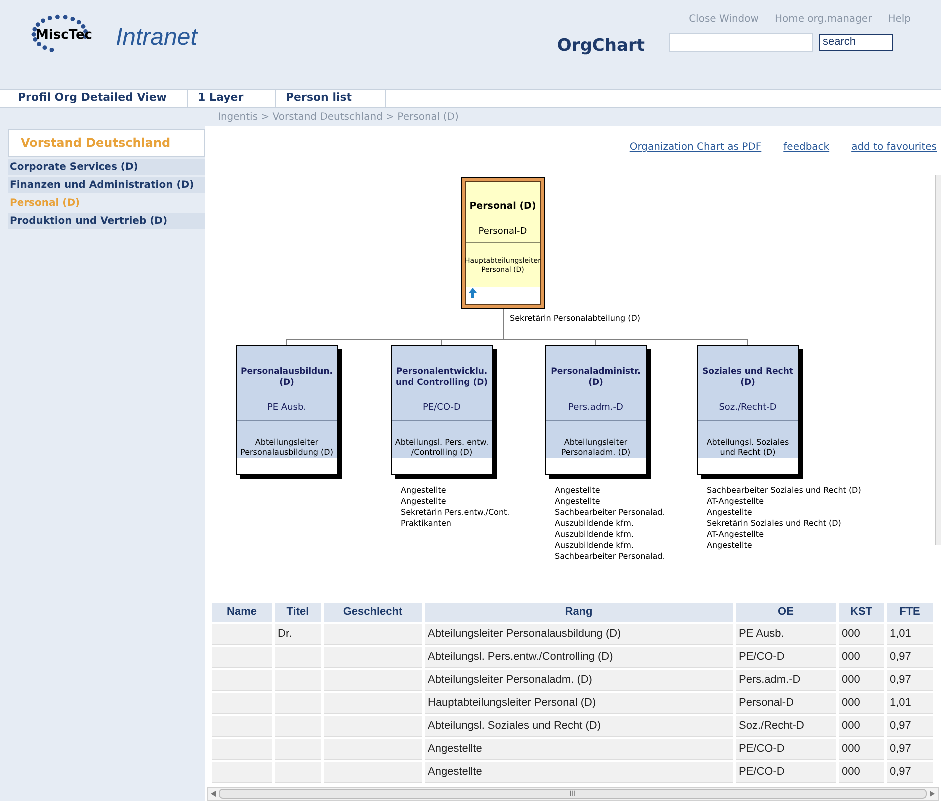 This screenshot has width=941, height=801. Describe the element at coordinates (213, 794) in the screenshot. I see `scroll-left-icon` at that location.